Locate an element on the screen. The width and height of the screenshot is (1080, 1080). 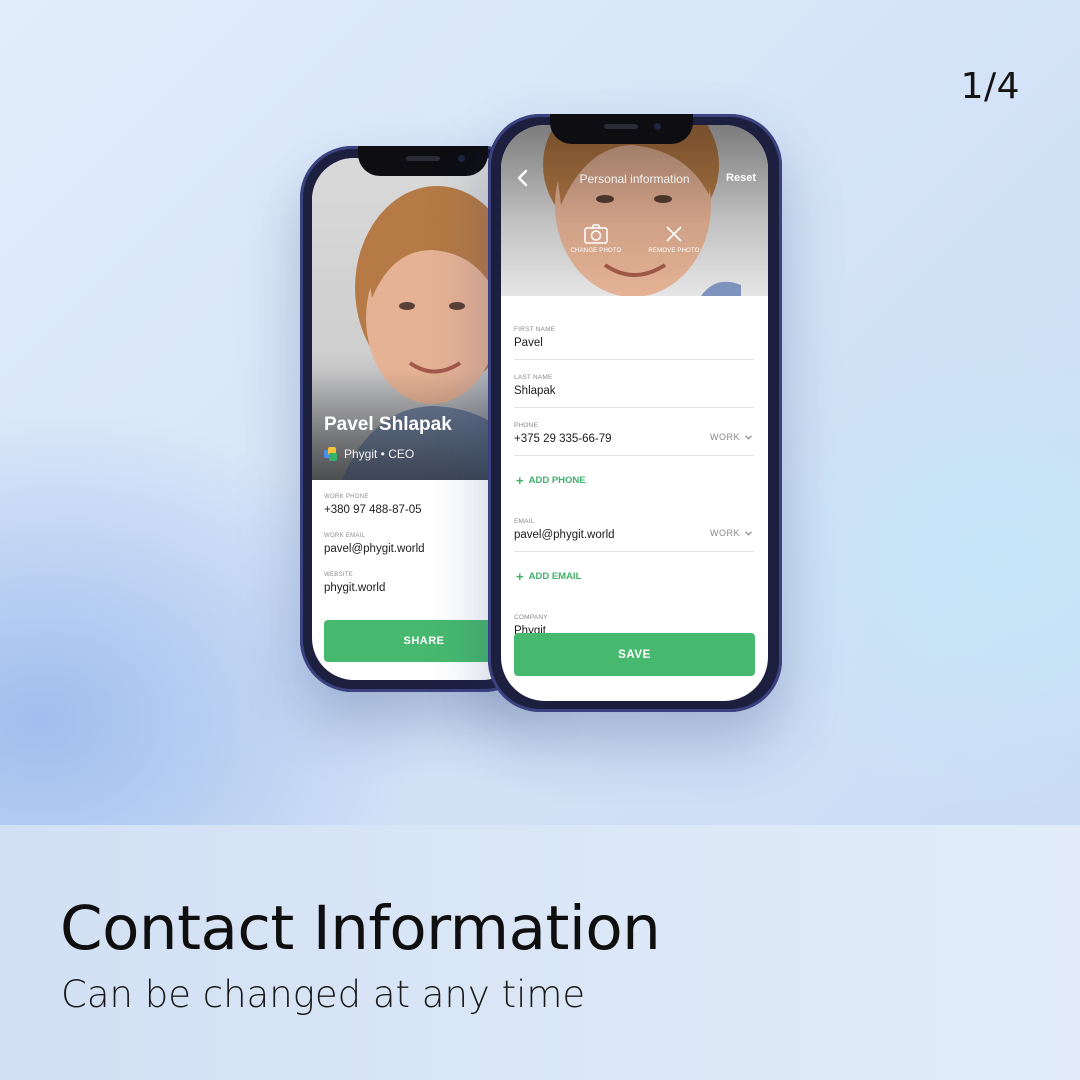
work-phone-field: WORK PHONE +380 97 488-87-05 is located at coordinates (419, 505).